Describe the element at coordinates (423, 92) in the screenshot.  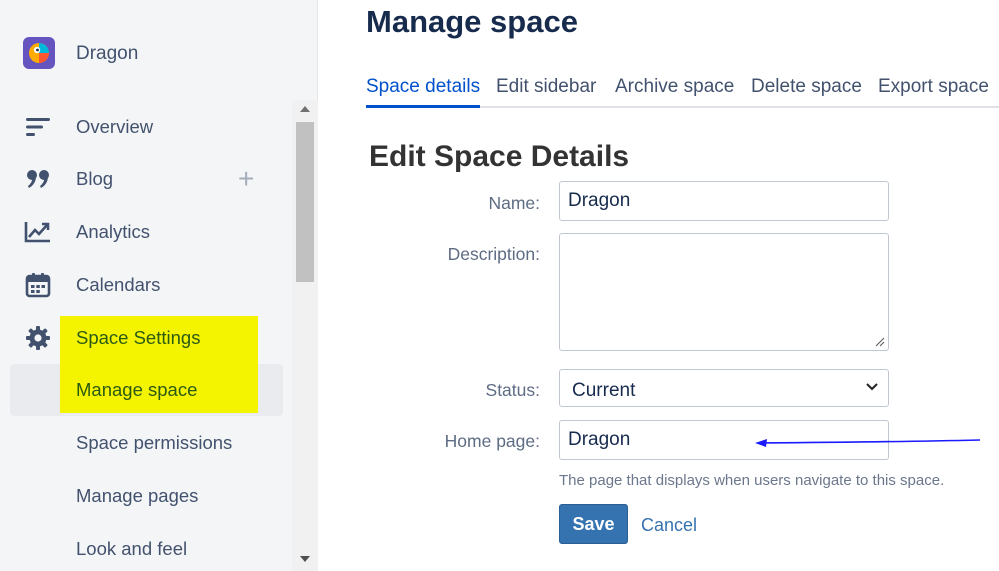
I see `tab-space-details: Space details` at that location.